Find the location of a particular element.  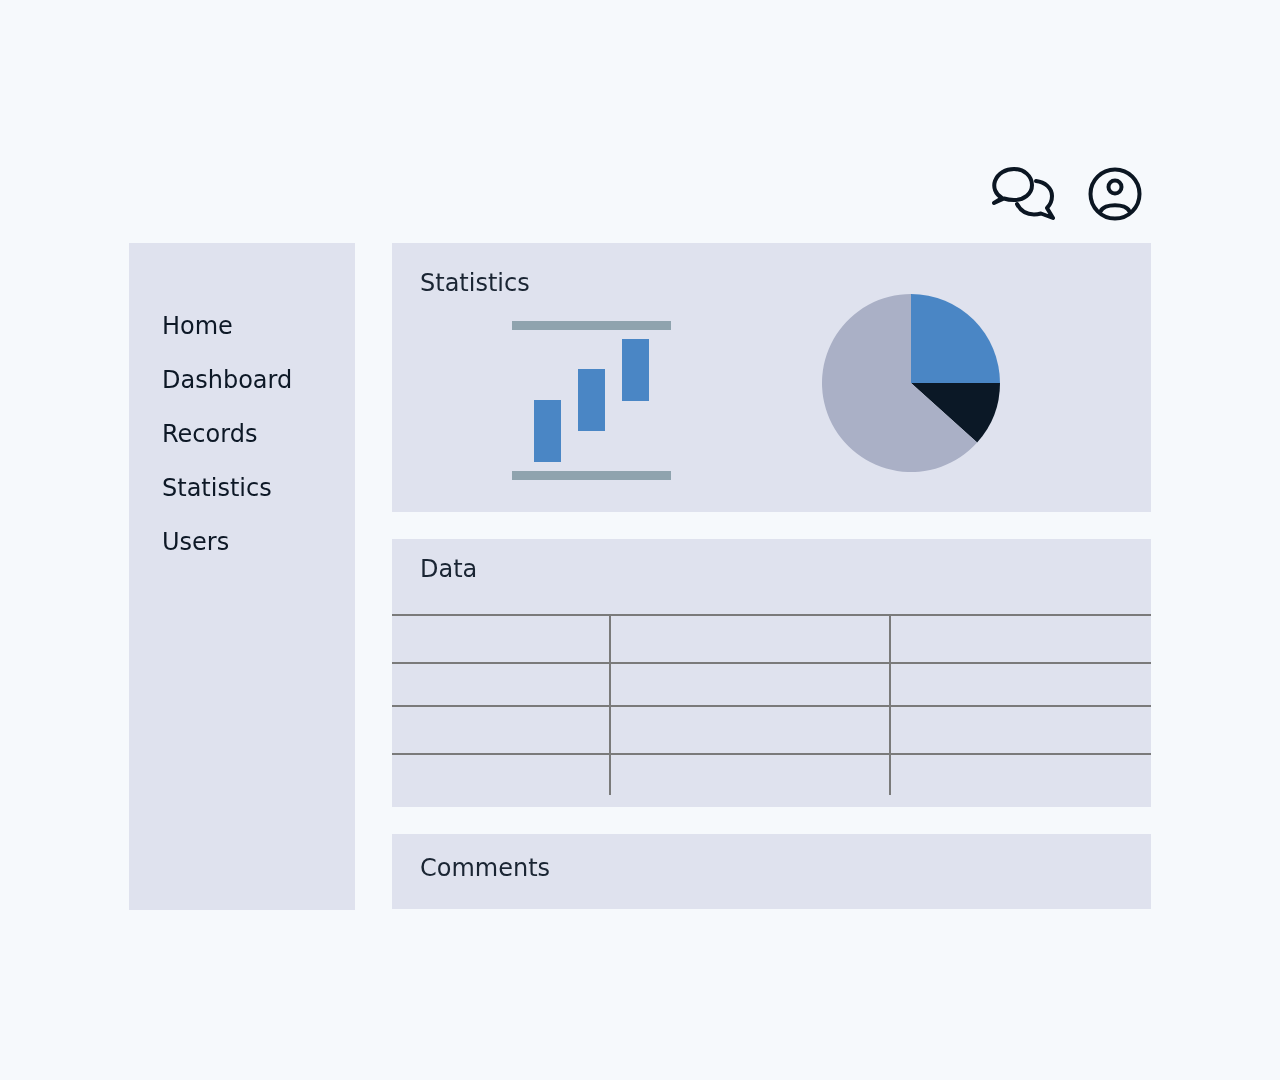

panel-title: Comments is located at coordinates (485, 868).